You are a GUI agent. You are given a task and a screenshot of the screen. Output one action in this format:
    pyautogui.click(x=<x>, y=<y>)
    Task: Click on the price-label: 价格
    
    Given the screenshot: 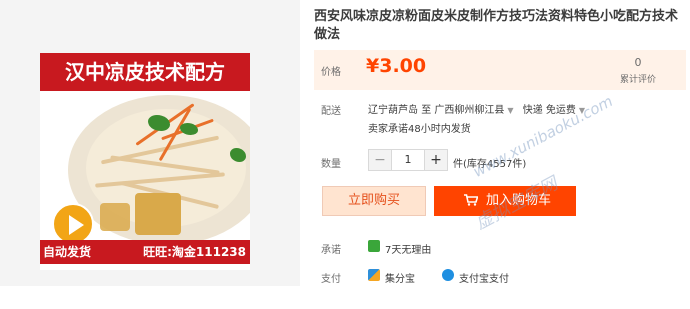 What is the action you would take?
    pyautogui.click(x=331, y=72)
    